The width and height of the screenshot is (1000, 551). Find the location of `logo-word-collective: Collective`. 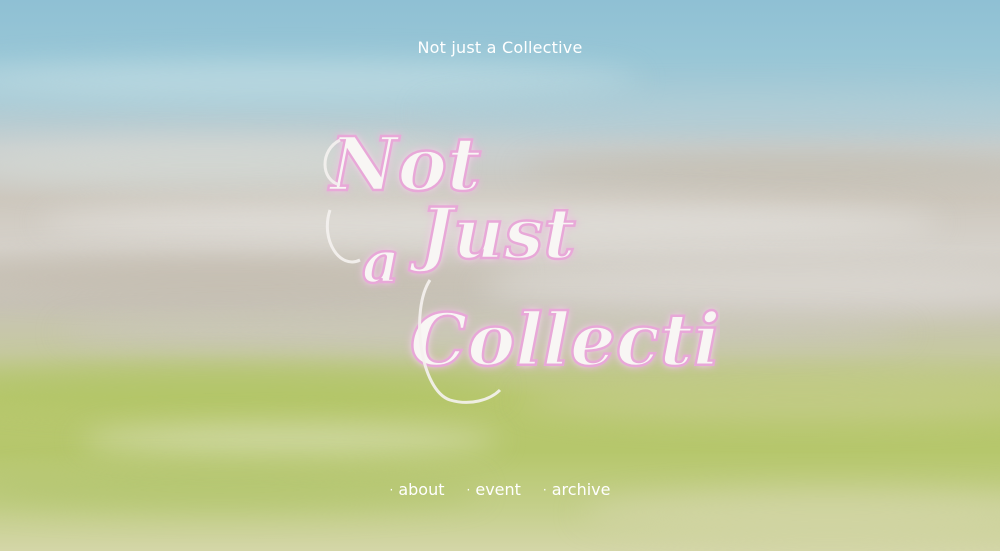

logo-word-collective: Collective is located at coordinates (565, 339).